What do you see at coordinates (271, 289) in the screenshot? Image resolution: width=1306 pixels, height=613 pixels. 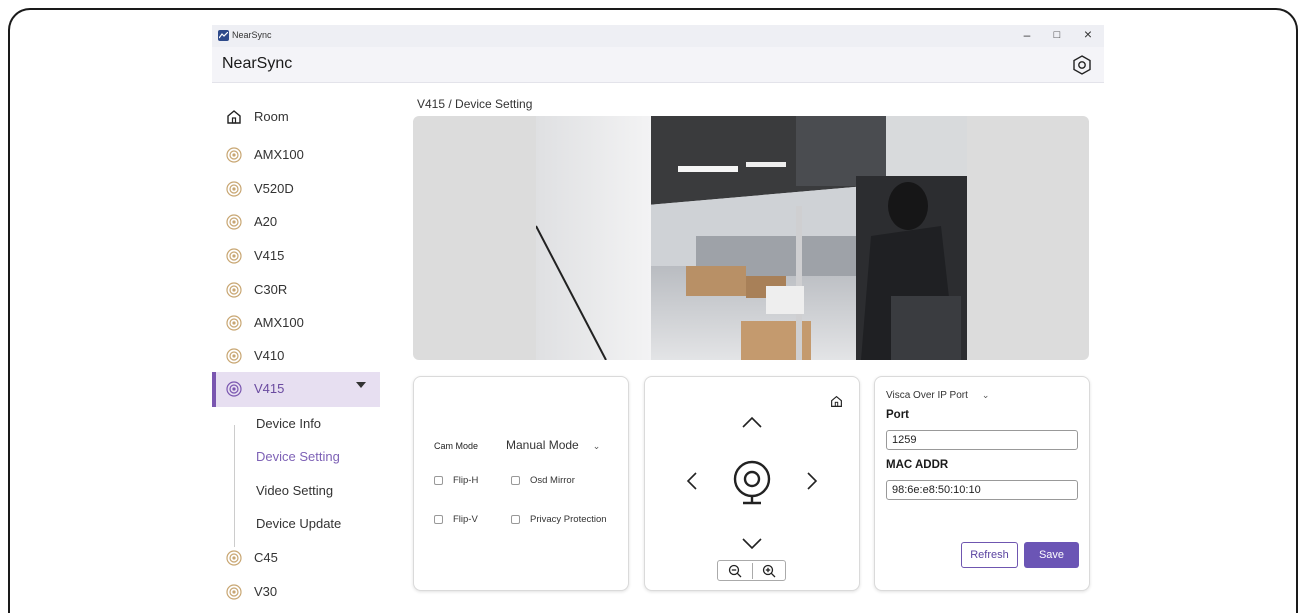 I see `sidebar-item-label: C30R` at bounding box center [271, 289].